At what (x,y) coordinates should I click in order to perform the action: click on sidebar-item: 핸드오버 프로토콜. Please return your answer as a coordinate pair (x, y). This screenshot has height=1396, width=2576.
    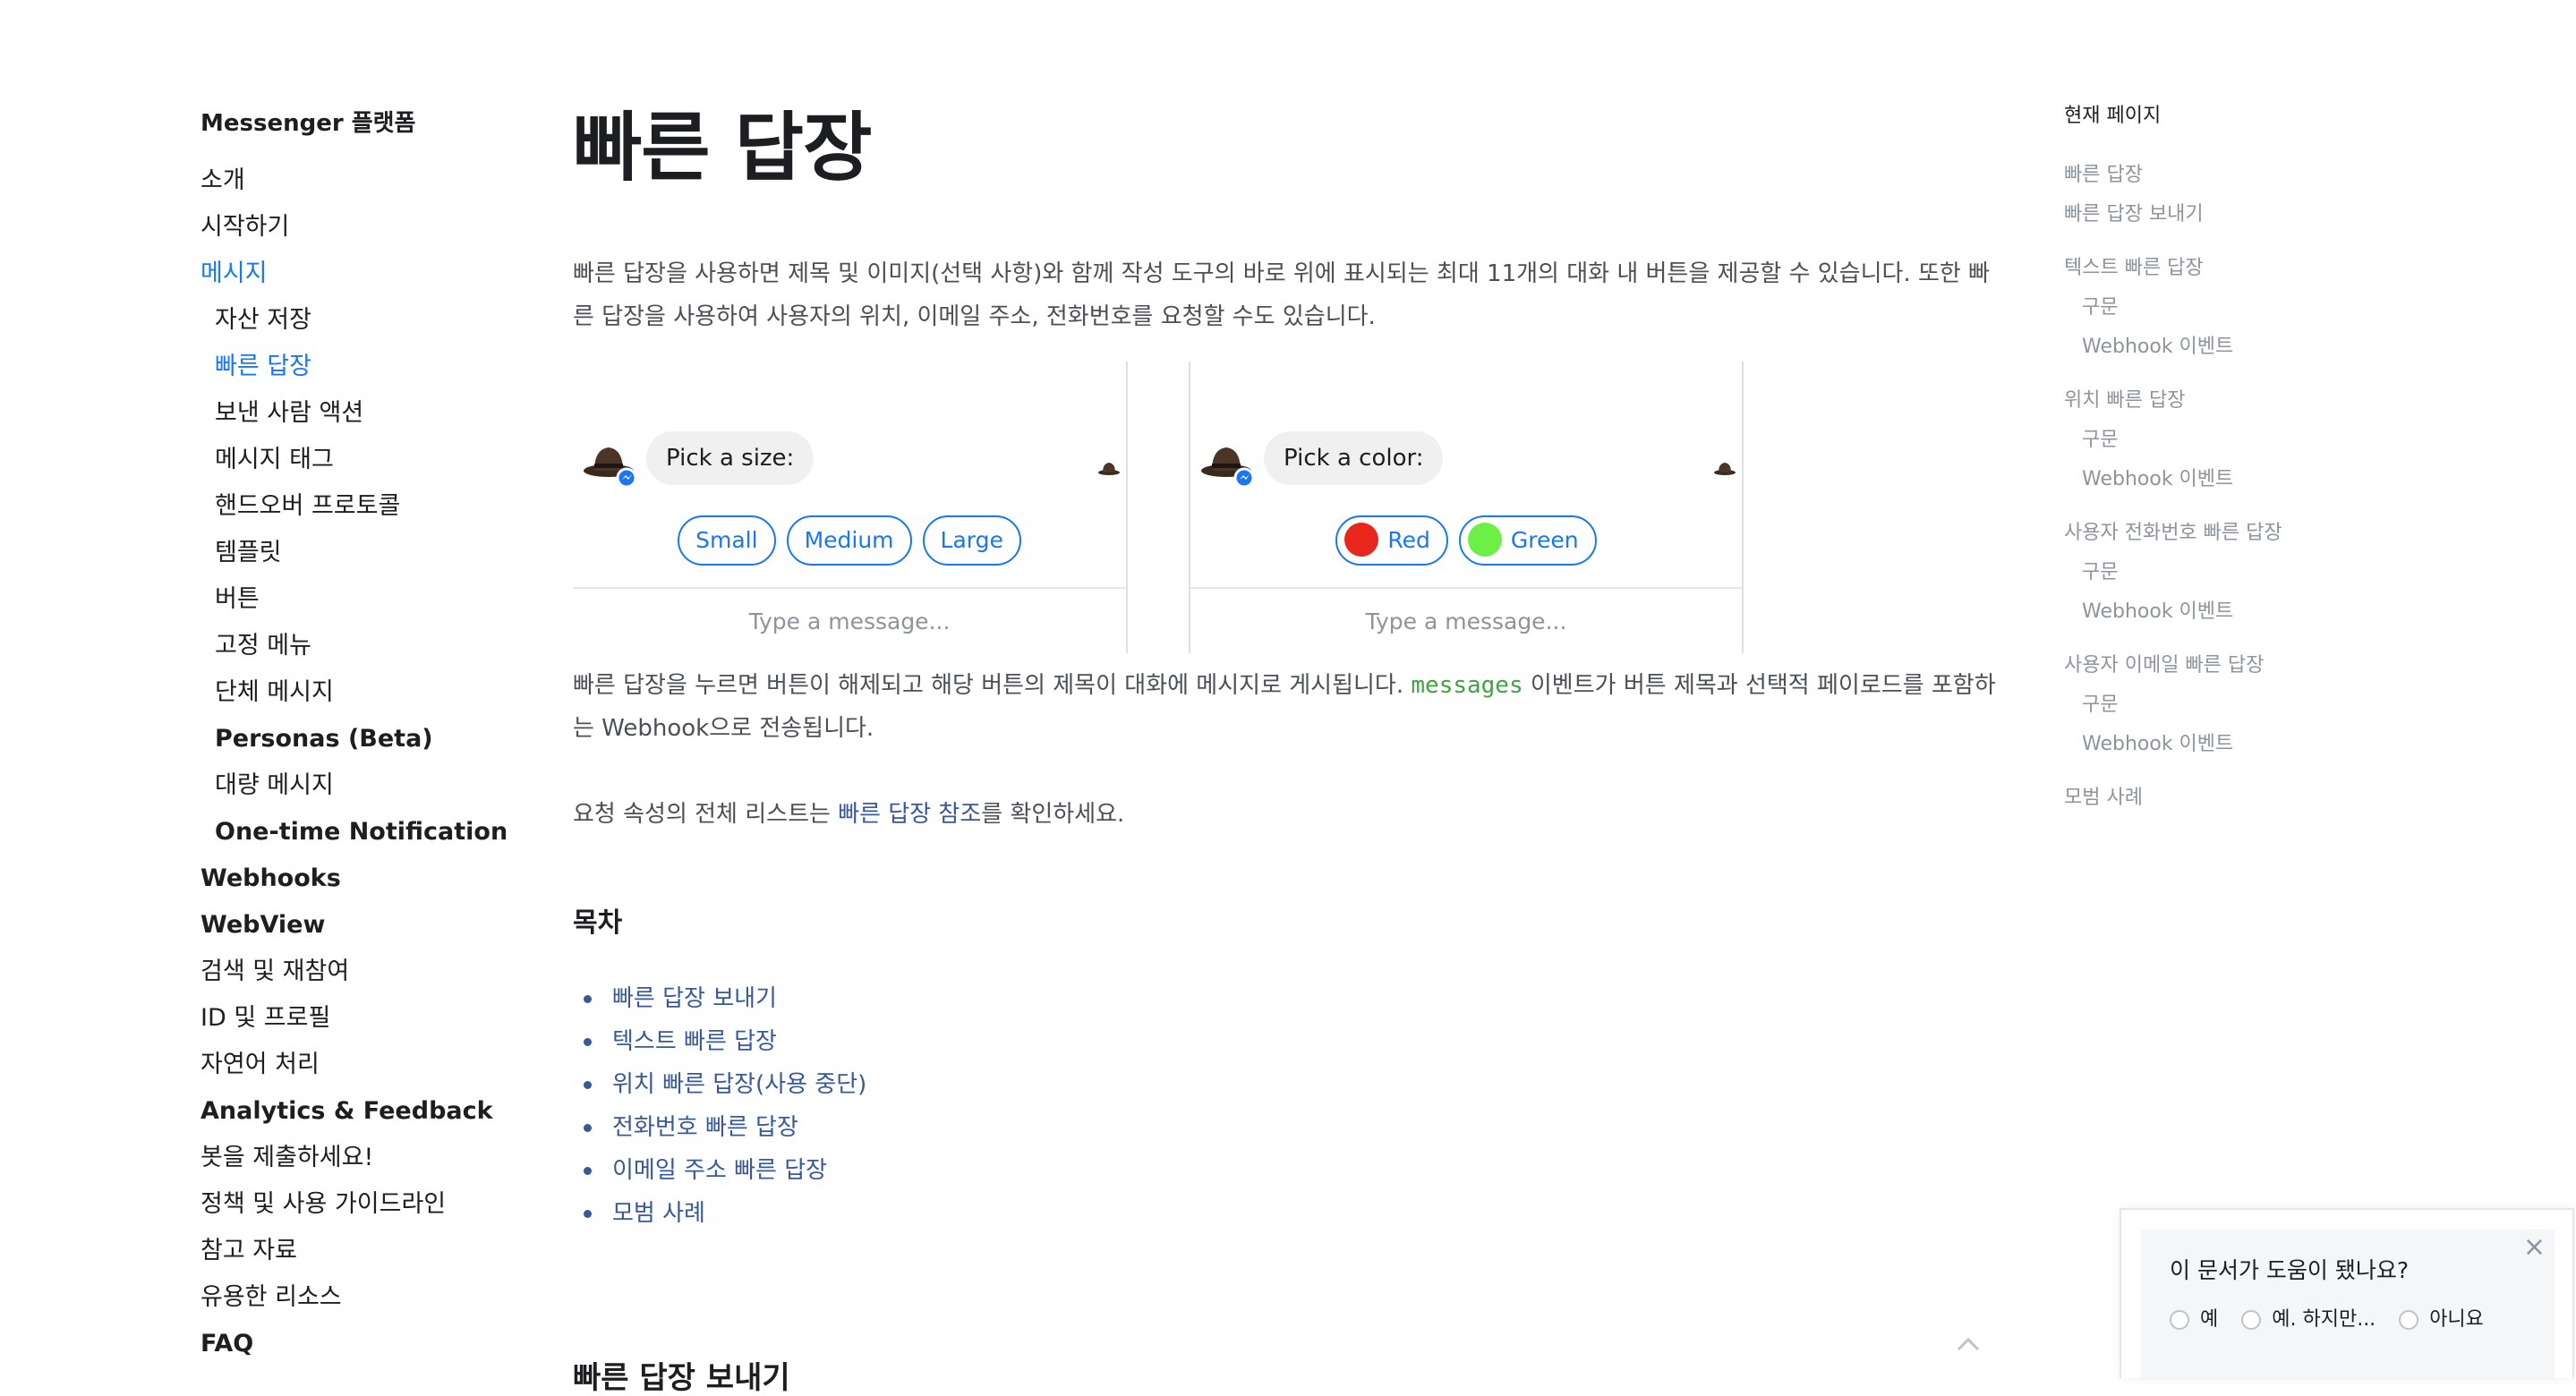
    Looking at the image, I should click on (375, 507).